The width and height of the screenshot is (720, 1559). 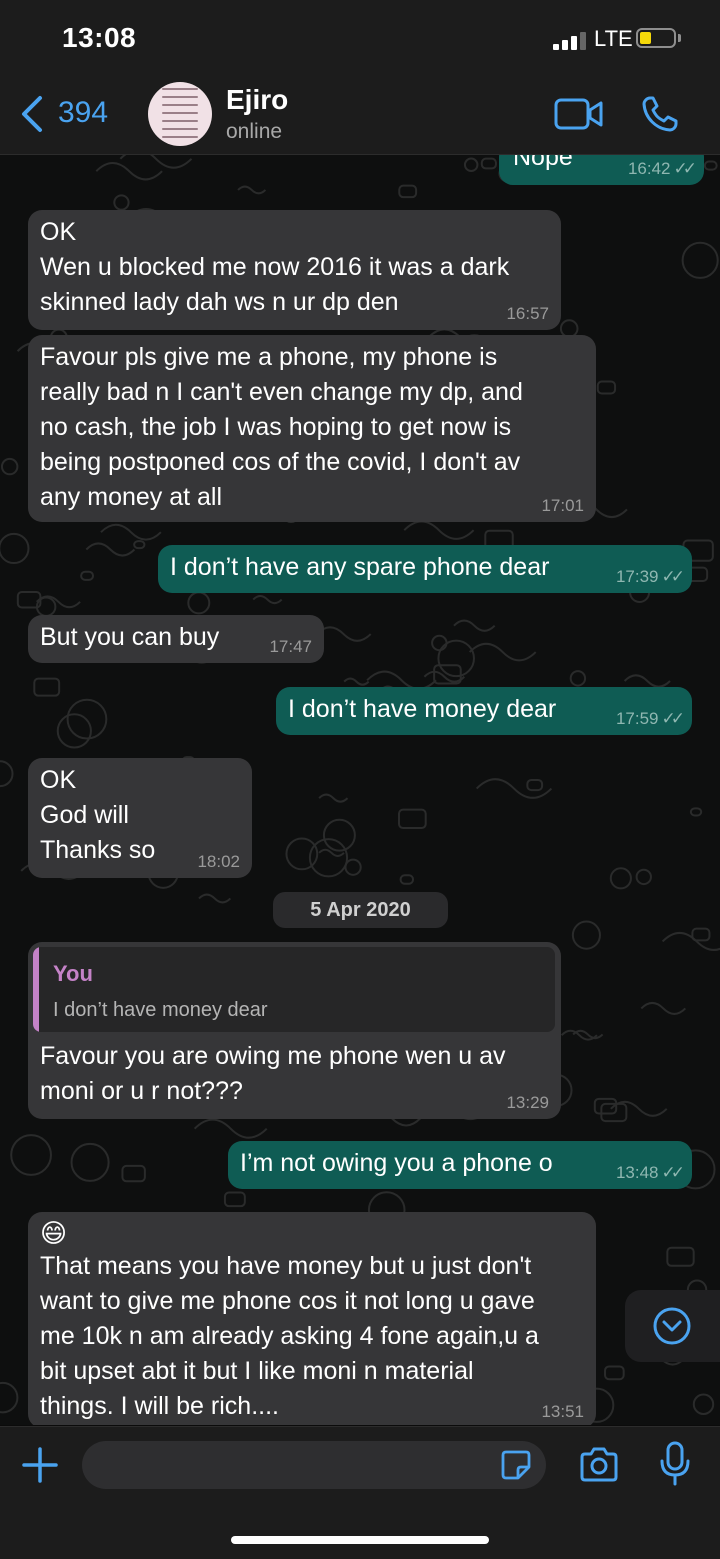 I want to click on microphone-icon, so click(x=675, y=1464).